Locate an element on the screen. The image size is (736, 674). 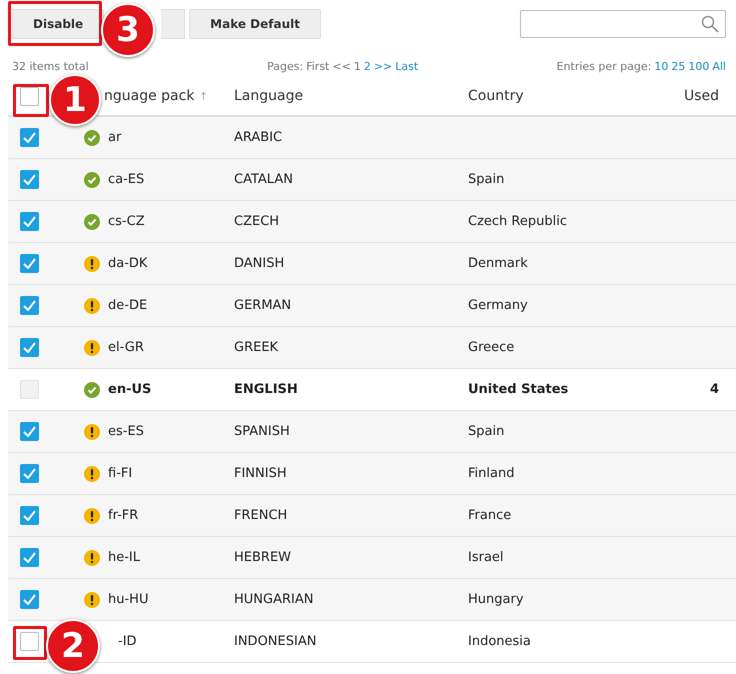
table-cell-text: en-US is located at coordinates (130, 389).